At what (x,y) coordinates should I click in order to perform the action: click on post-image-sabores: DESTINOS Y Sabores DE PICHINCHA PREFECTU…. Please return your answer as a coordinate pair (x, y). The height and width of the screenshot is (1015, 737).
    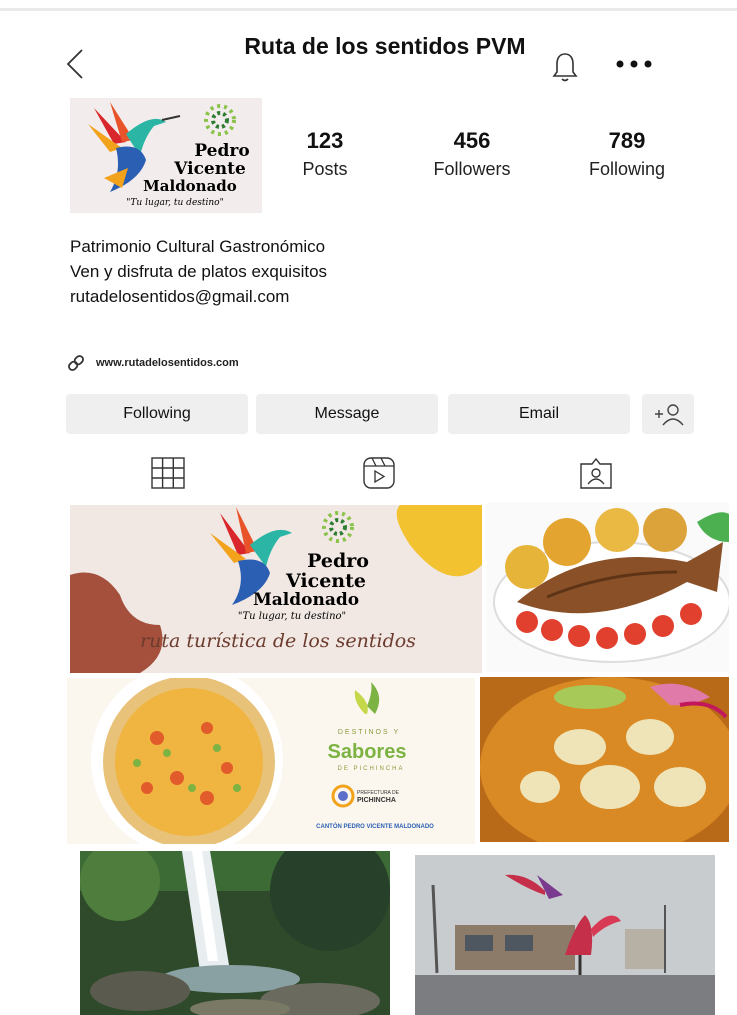
    Looking at the image, I should click on (271, 761).